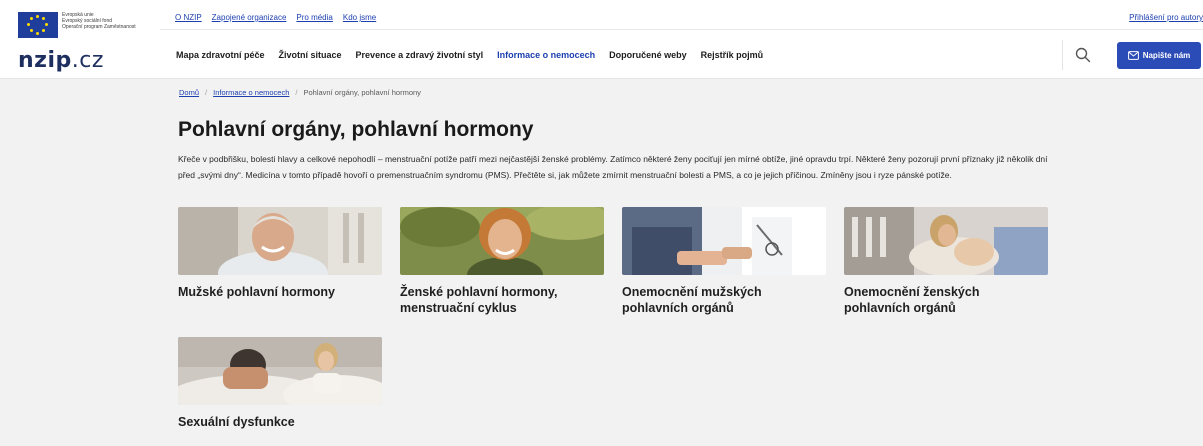  What do you see at coordinates (189, 92) in the screenshot?
I see `breadcrumb-home: Domů` at bounding box center [189, 92].